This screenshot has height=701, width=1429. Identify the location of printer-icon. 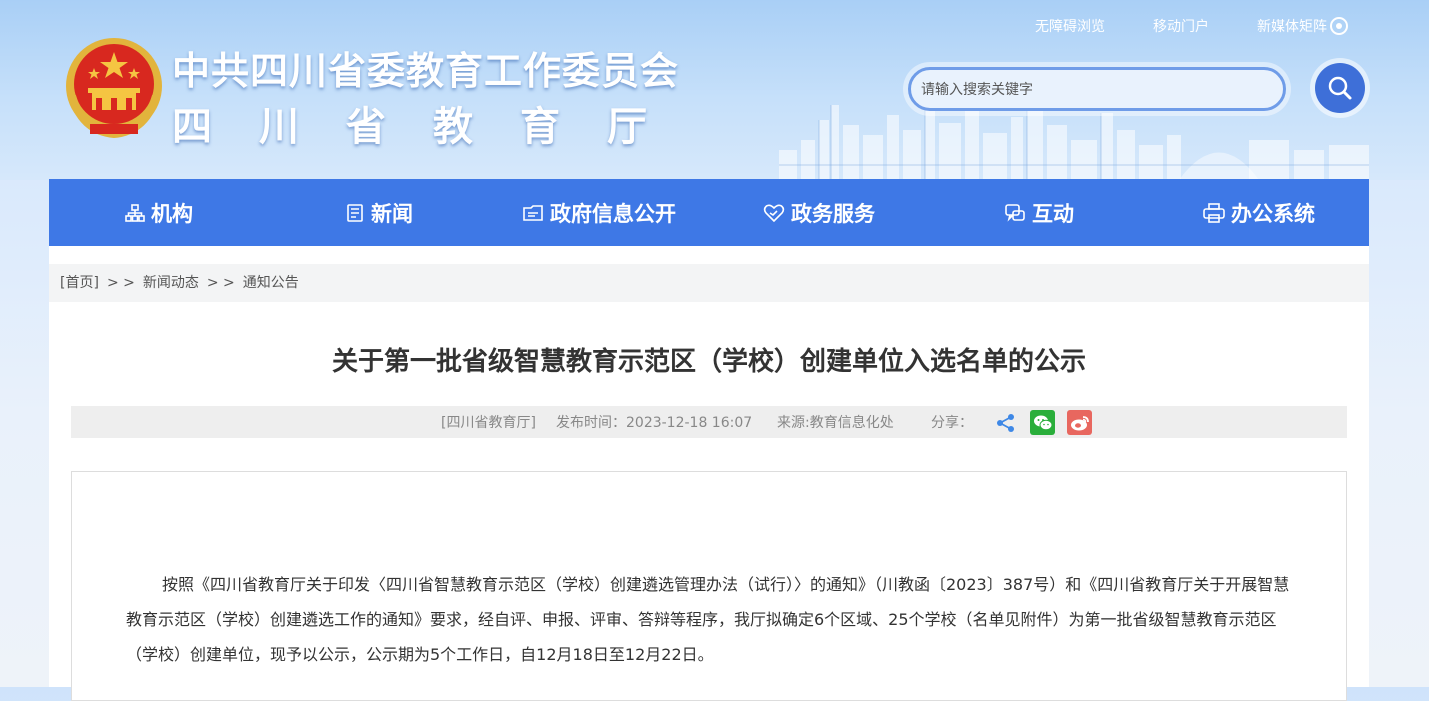
(1214, 212).